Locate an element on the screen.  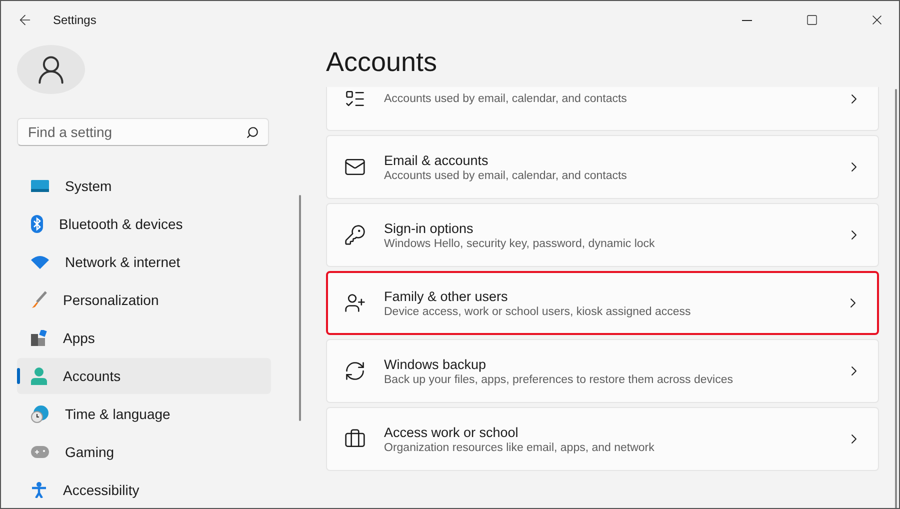
monitor-icon is located at coordinates (40, 186).